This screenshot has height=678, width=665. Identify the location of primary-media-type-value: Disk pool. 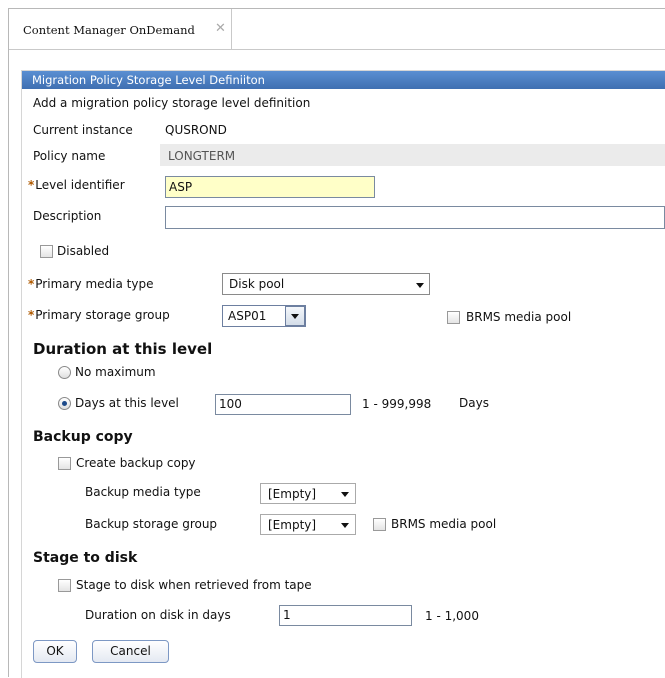
(257, 284).